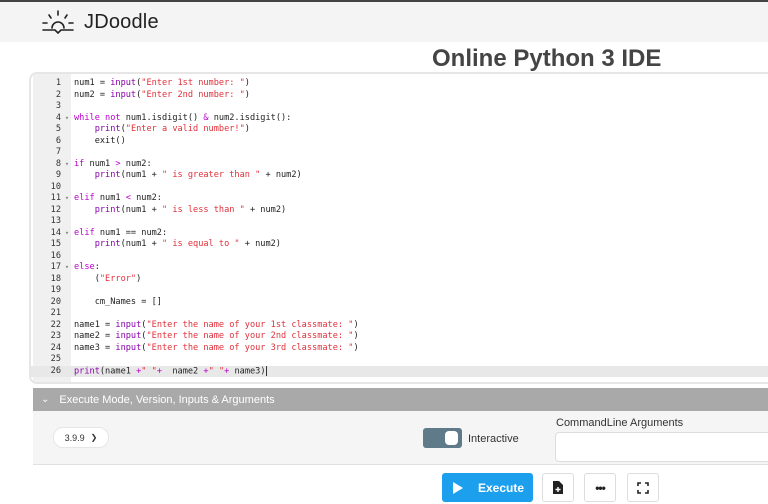 Image resolution: width=768 pixels, height=504 pixels. I want to click on logo-text: JDoodle, so click(121, 22).